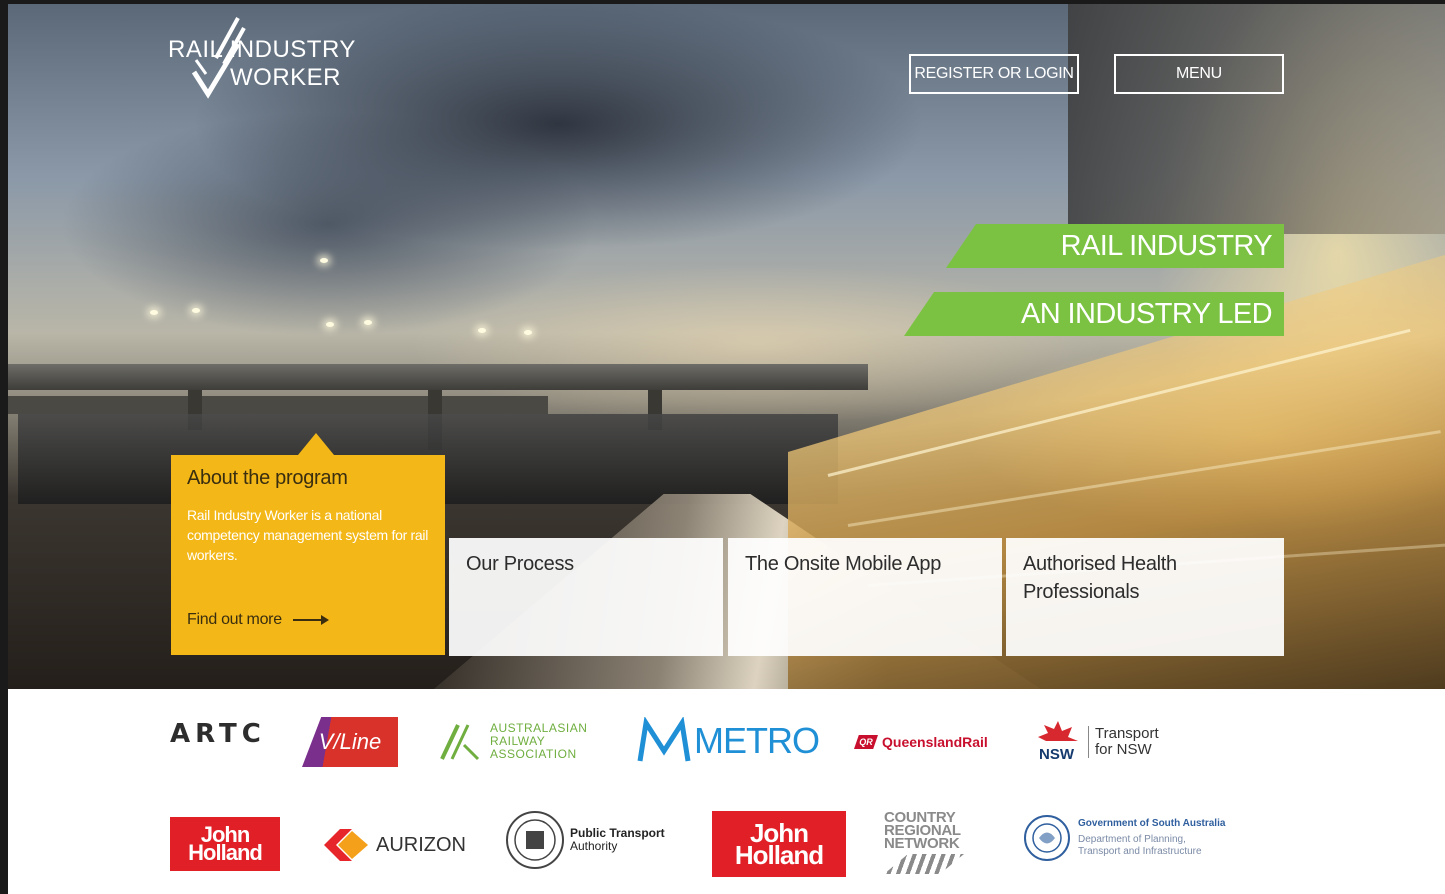 The height and width of the screenshot is (894, 1445). What do you see at coordinates (1100, 578) in the screenshot?
I see `card-label: Authorised Health Professionals` at bounding box center [1100, 578].